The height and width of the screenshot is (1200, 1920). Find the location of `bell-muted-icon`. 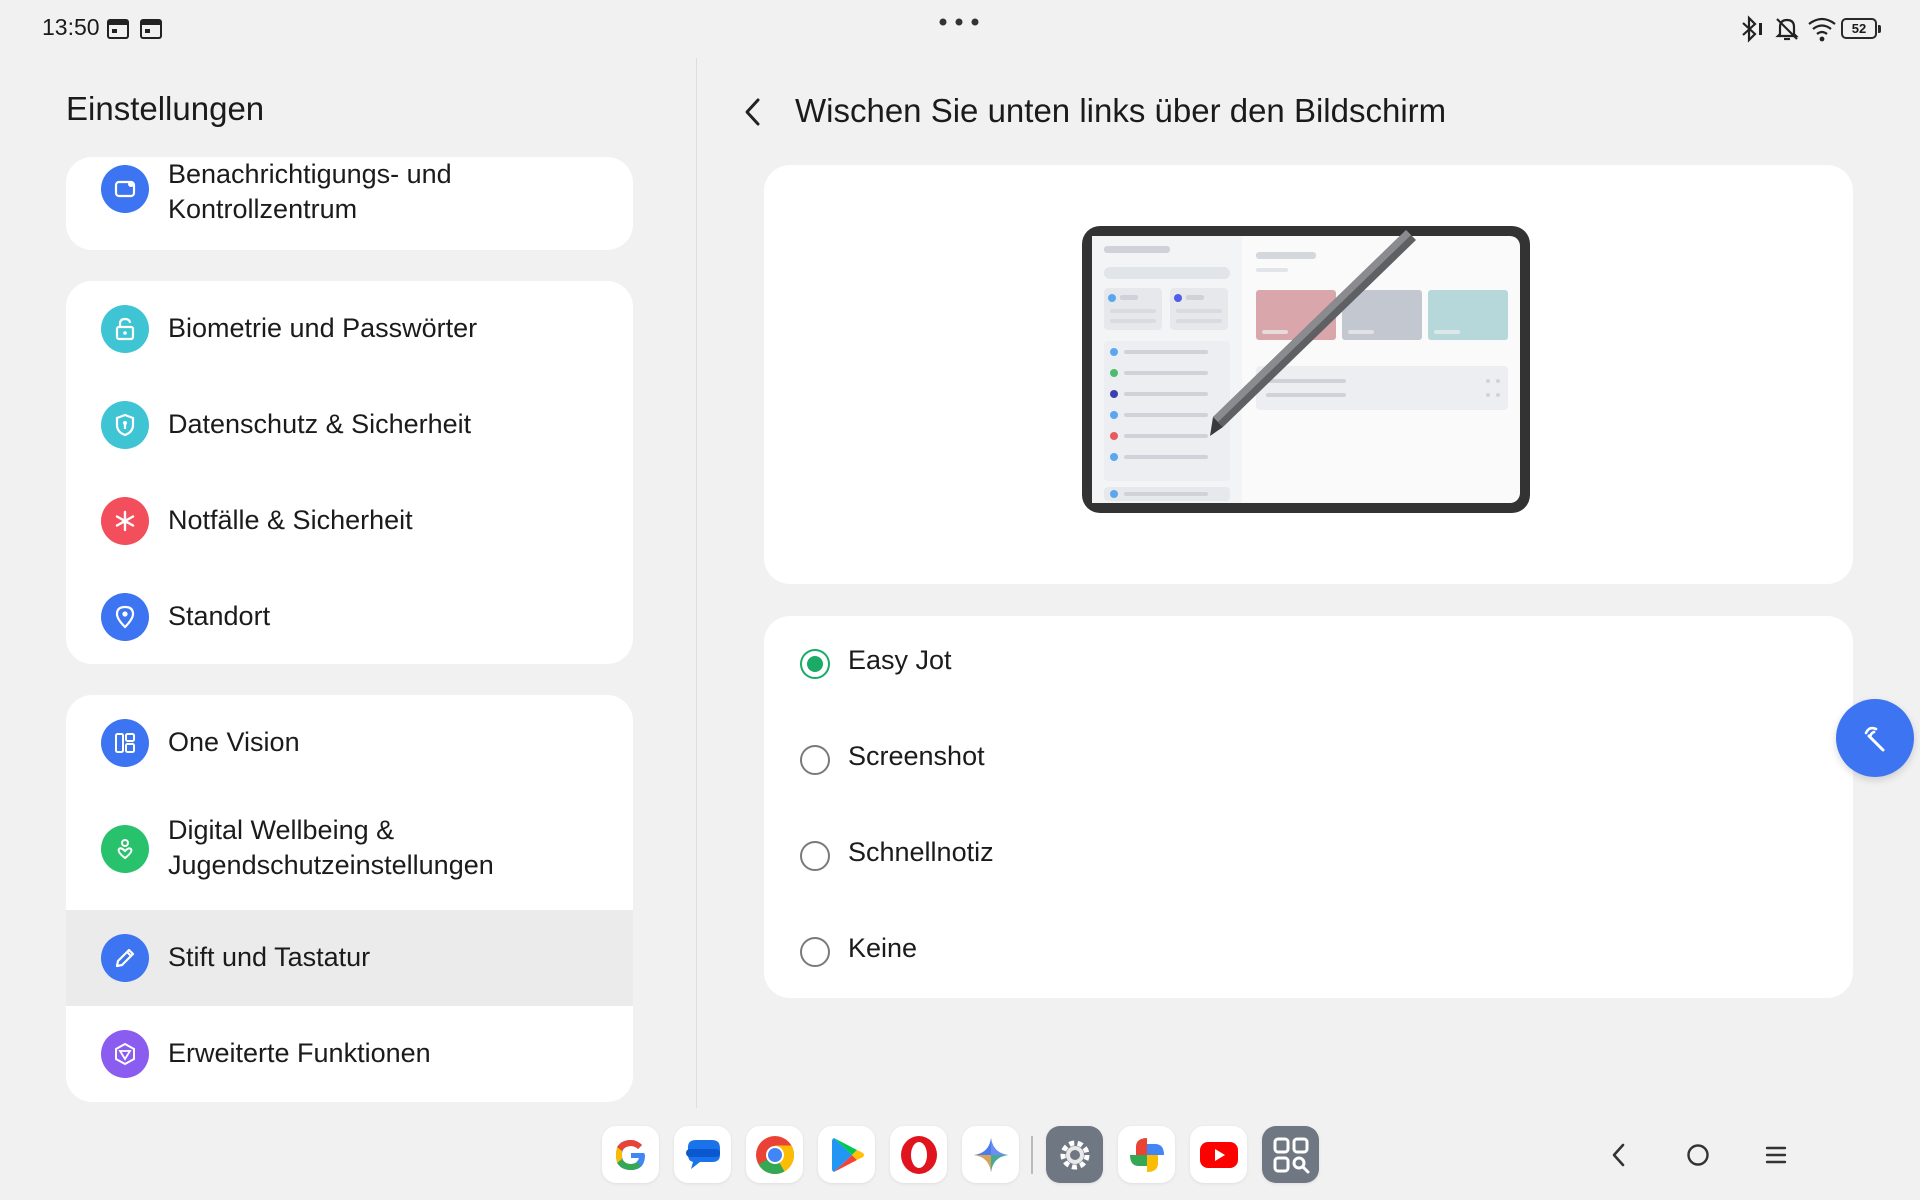

bell-muted-icon is located at coordinates (1787, 29).